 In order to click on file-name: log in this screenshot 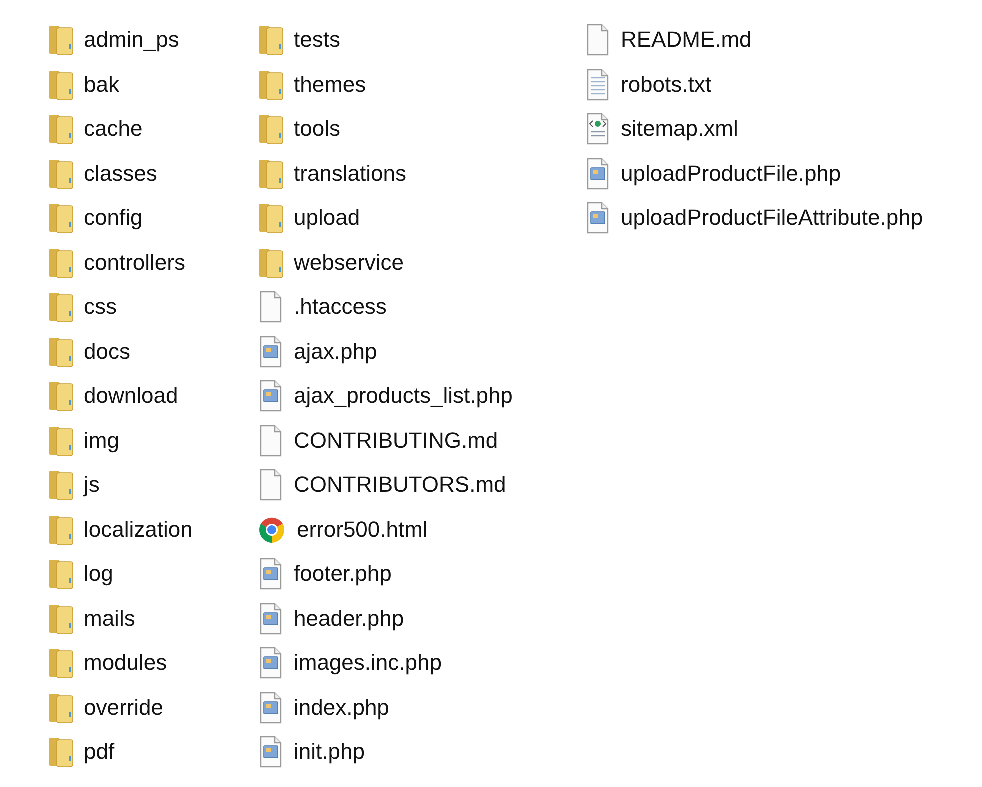, I will do `click(99, 574)`.